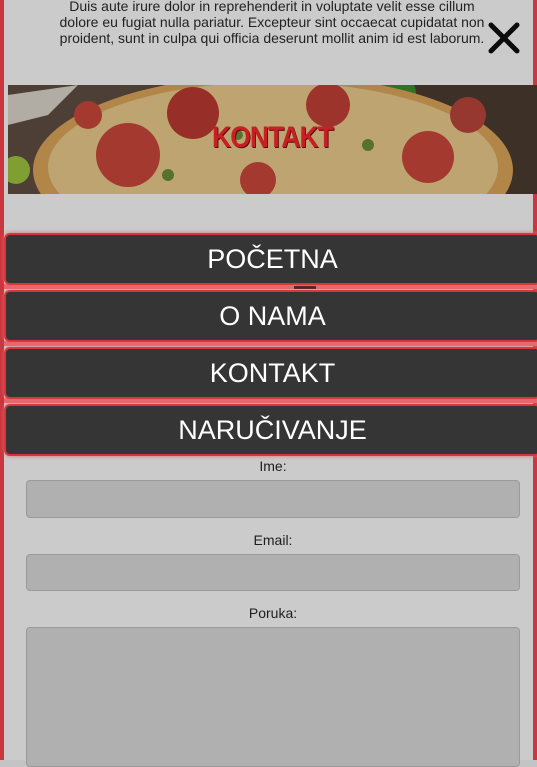  I want to click on banner-title: KONTAKT, so click(273, 137).